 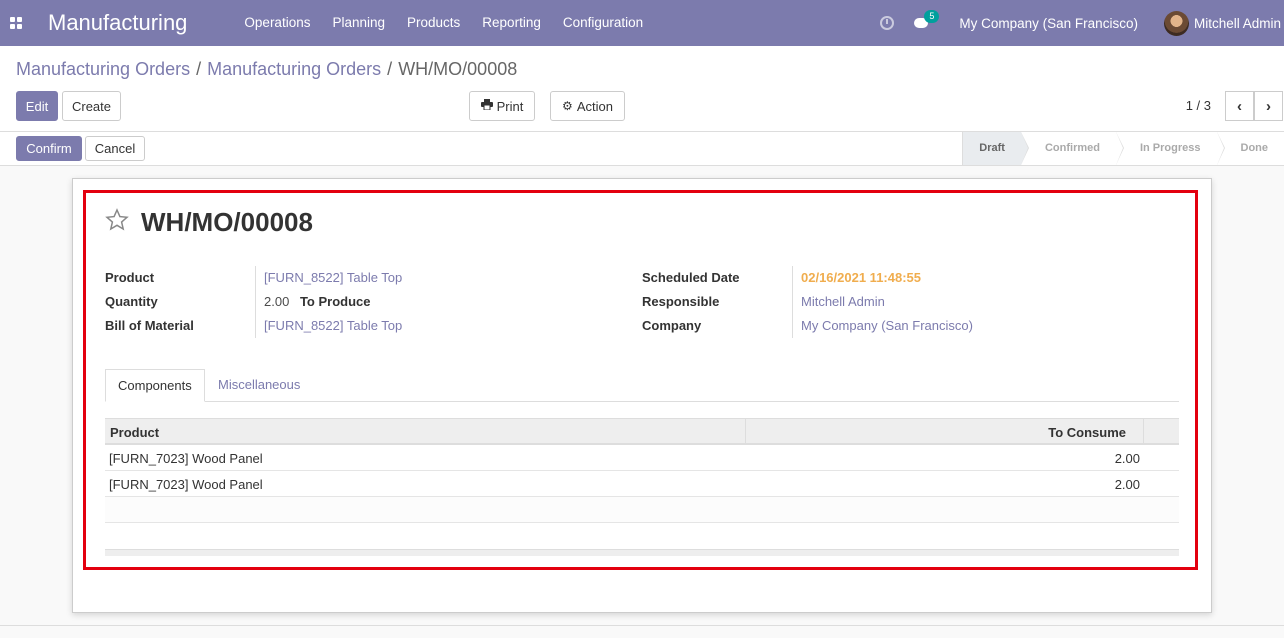 I want to click on stage-confirmed: Confirmed, so click(x=1072, y=148).